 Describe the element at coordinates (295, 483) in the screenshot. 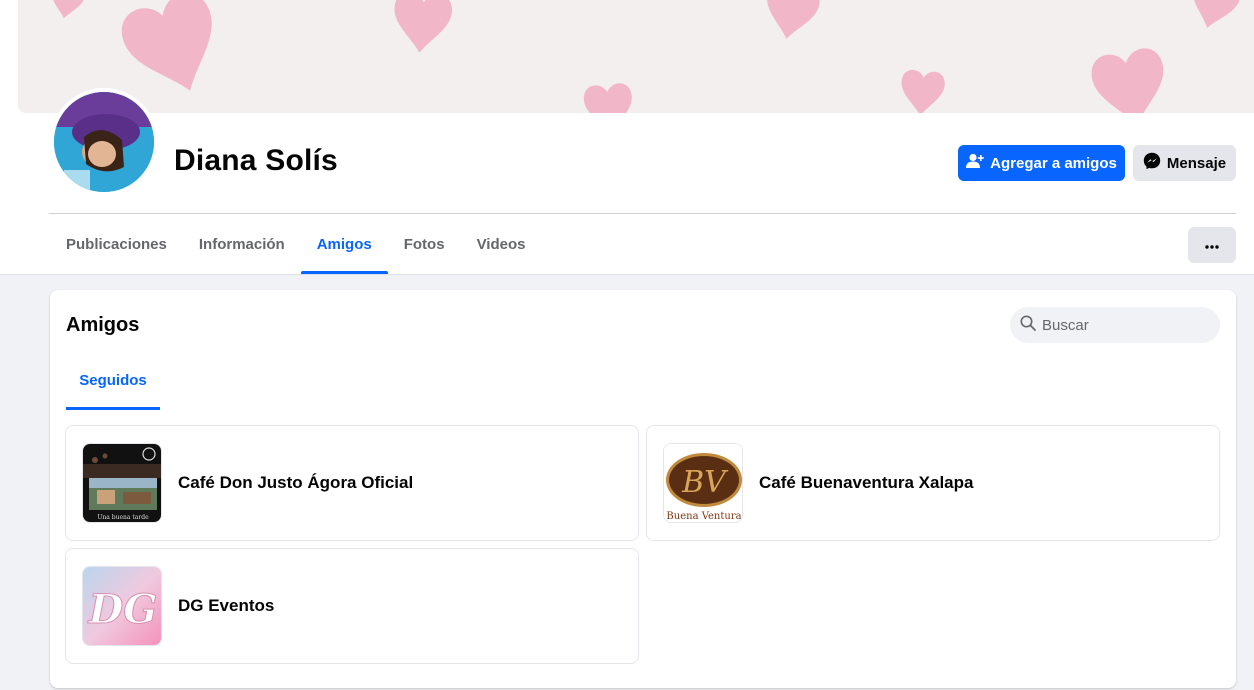

I see `friend-name: Café Don Justo Ágora Oficial` at that location.